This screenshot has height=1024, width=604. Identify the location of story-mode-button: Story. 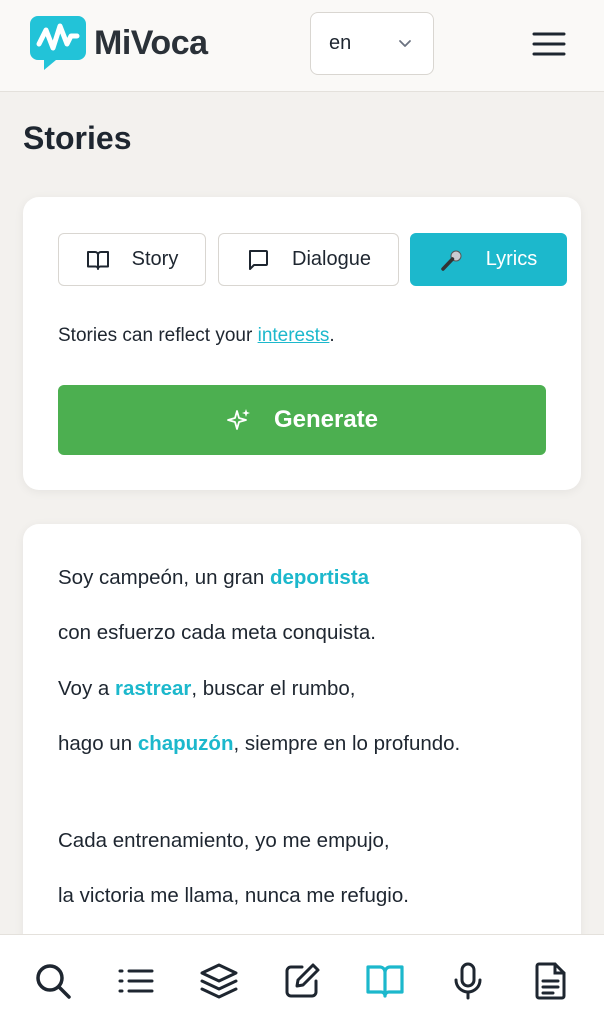
(132, 259).